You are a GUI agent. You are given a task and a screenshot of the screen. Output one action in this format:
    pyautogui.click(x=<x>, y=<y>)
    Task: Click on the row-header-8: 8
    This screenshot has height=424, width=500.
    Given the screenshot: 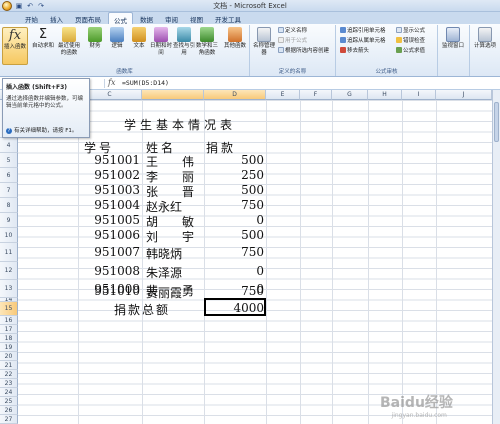 What is the action you would take?
    pyautogui.click(x=9, y=205)
    